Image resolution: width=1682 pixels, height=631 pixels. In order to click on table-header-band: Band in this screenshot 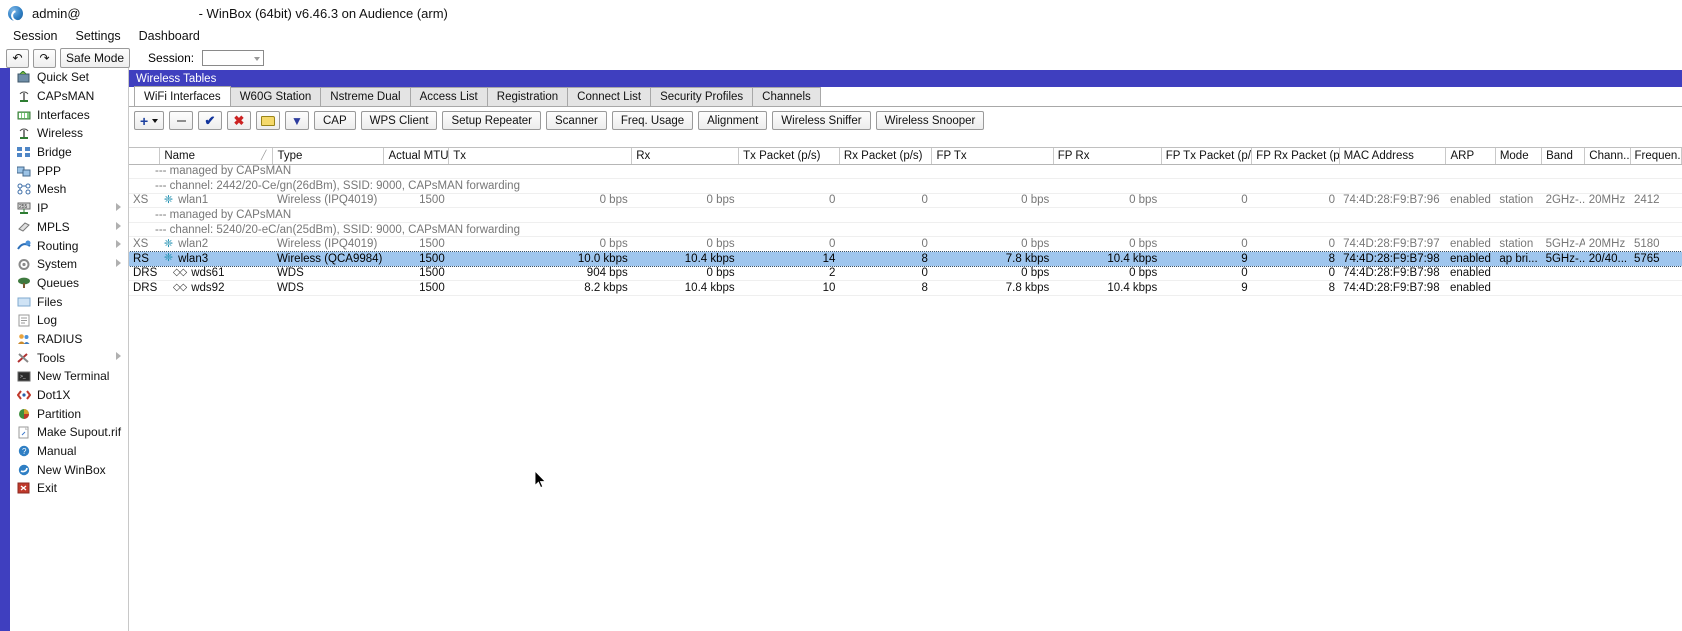, I will do `click(1563, 156)`.